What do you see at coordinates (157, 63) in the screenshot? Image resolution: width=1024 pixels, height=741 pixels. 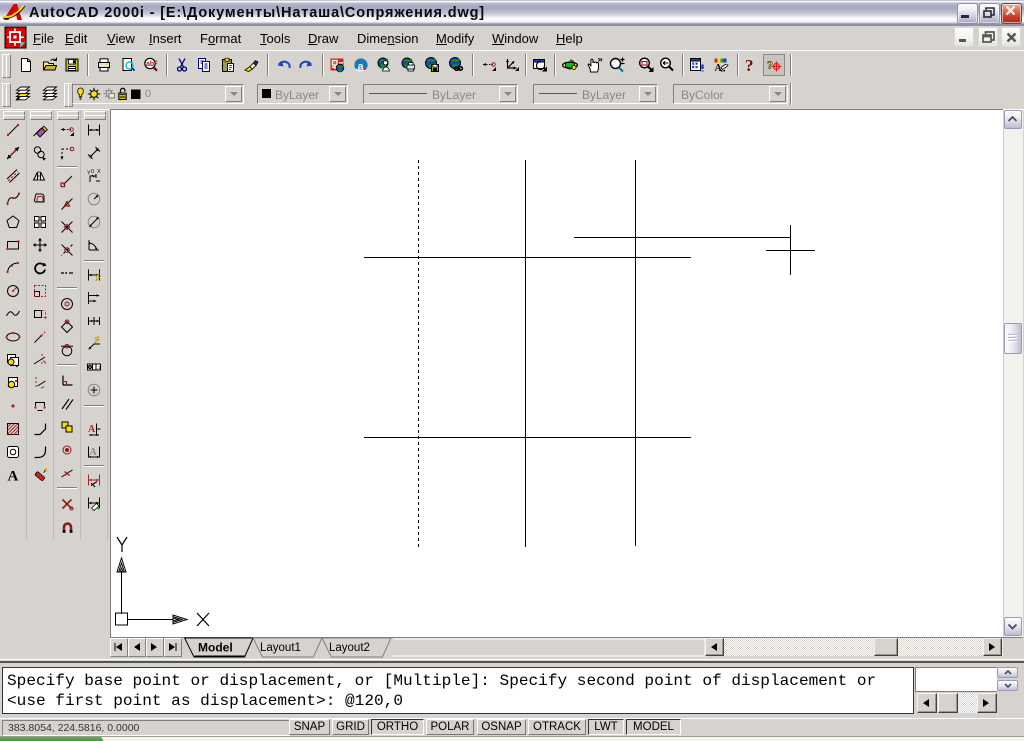 I see `svg-text: c` at bounding box center [157, 63].